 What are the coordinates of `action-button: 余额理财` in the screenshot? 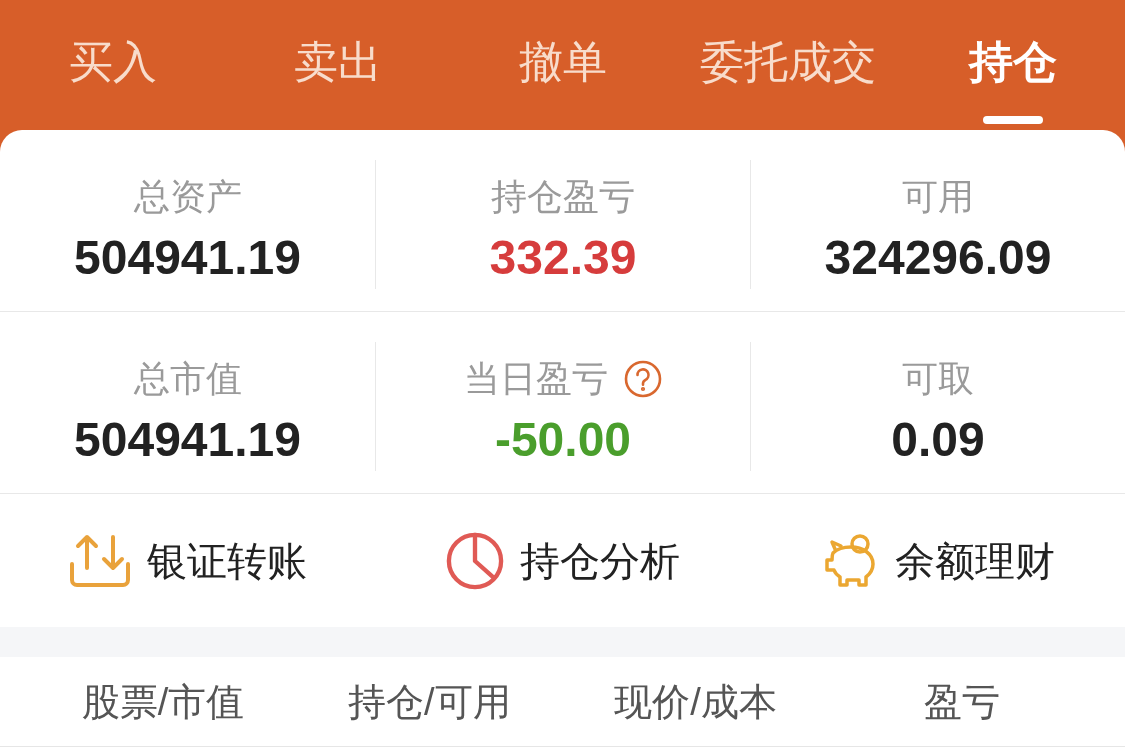 It's located at (937, 560).